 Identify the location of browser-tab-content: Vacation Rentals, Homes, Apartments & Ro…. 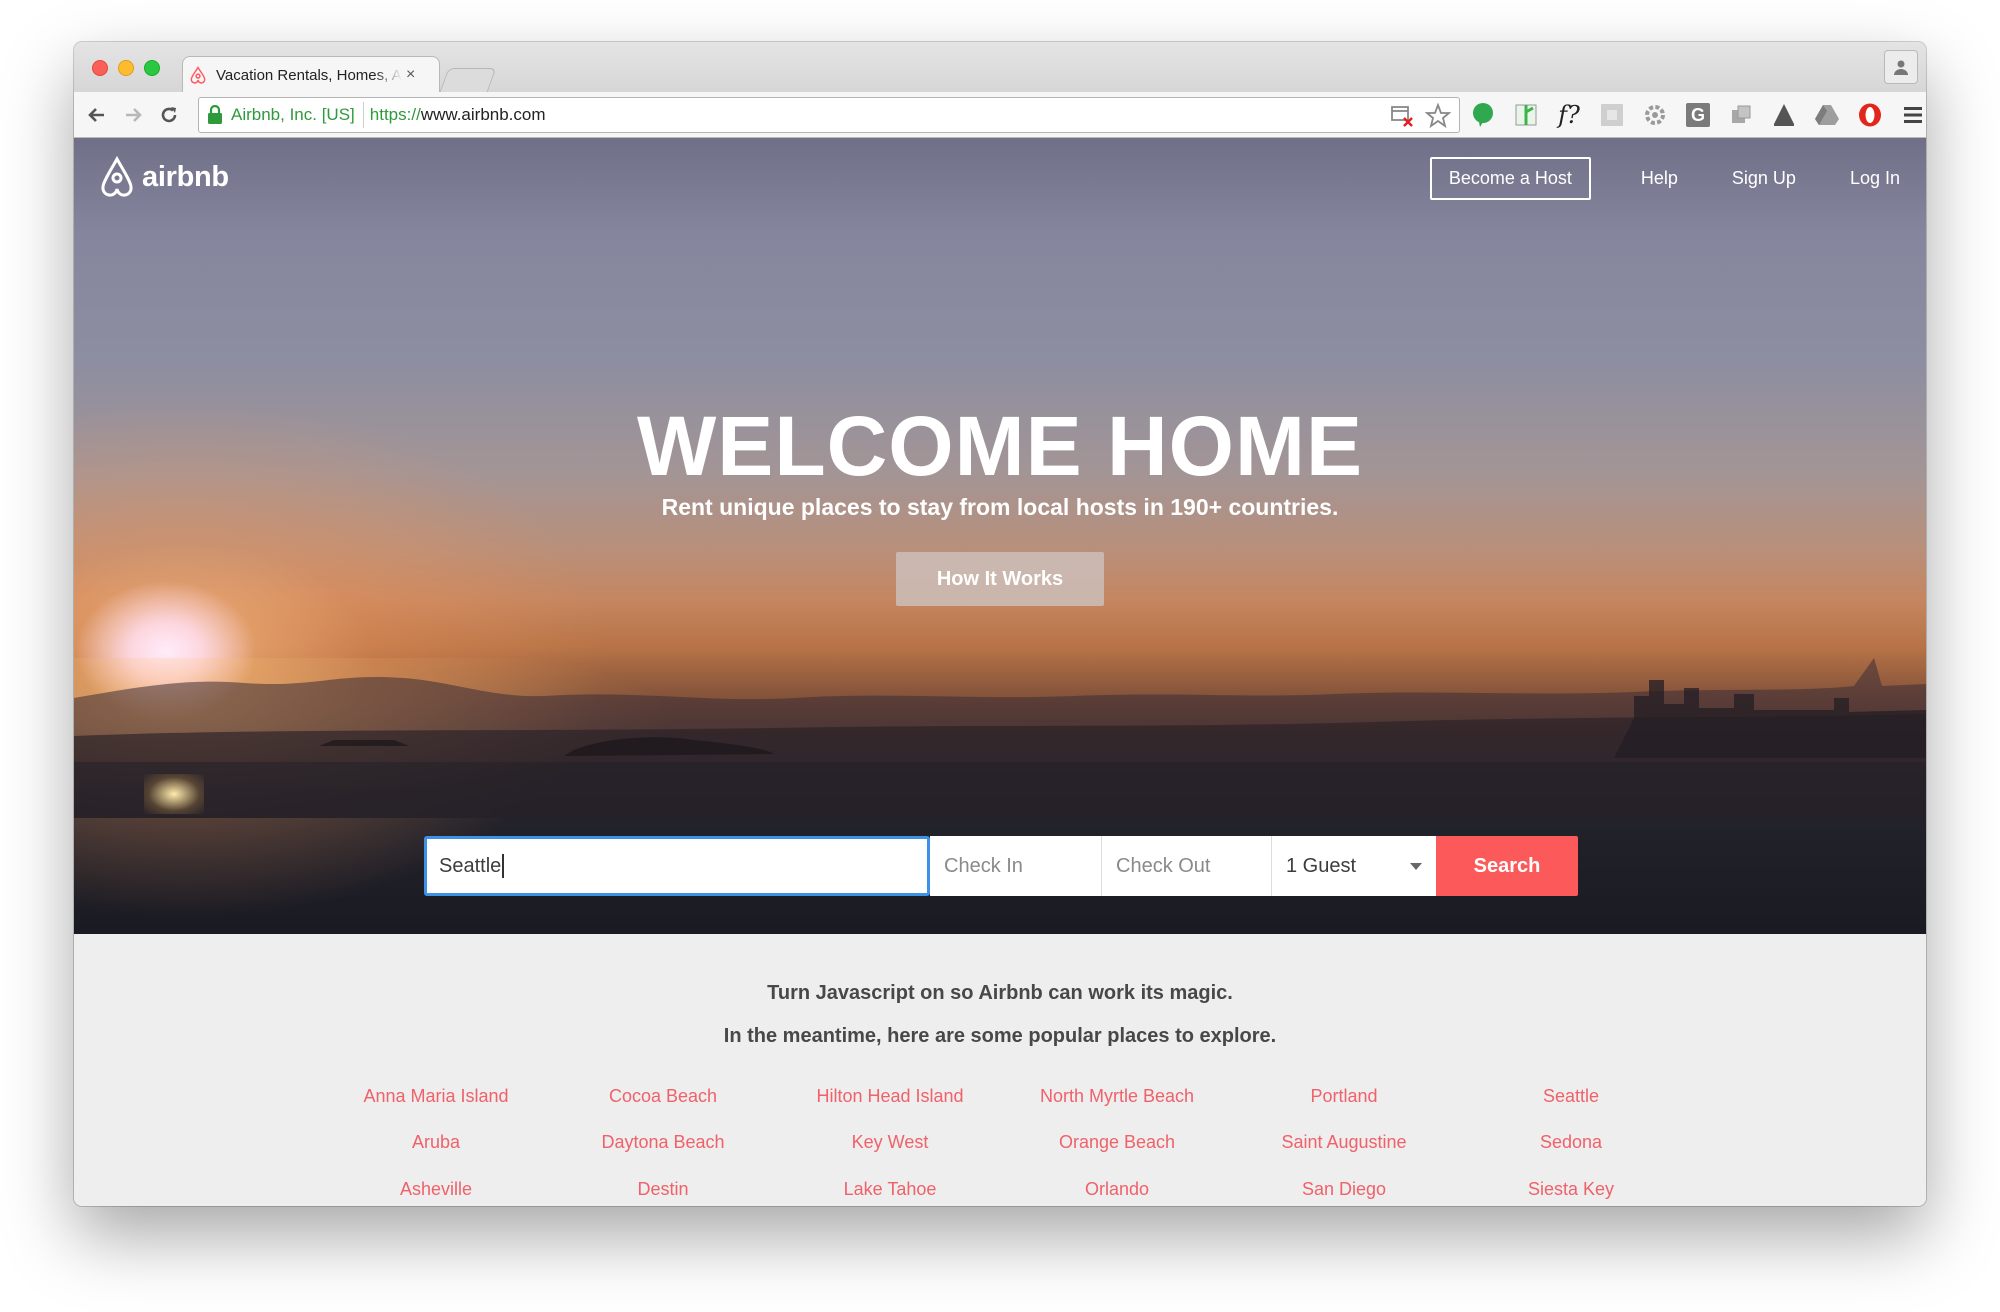
(306, 75).